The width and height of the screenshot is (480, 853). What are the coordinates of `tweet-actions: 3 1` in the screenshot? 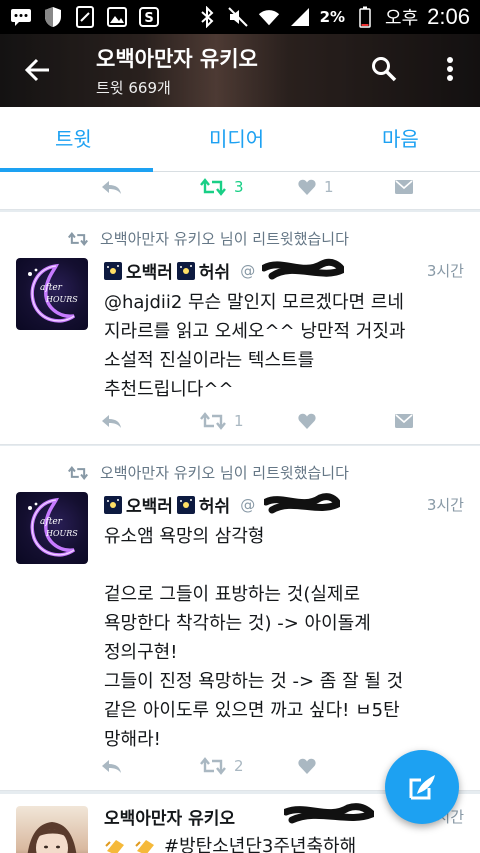 It's located at (265, 187).